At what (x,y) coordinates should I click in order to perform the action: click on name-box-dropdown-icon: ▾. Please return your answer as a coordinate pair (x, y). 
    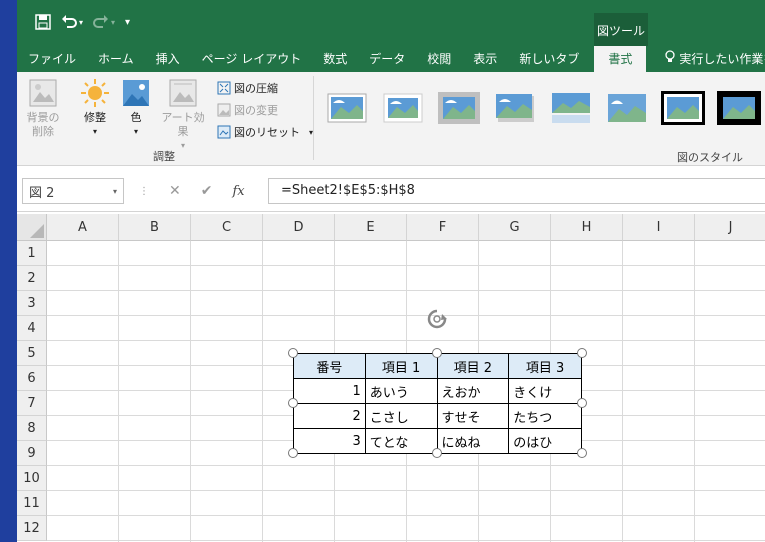
    Looking at the image, I should click on (115, 191).